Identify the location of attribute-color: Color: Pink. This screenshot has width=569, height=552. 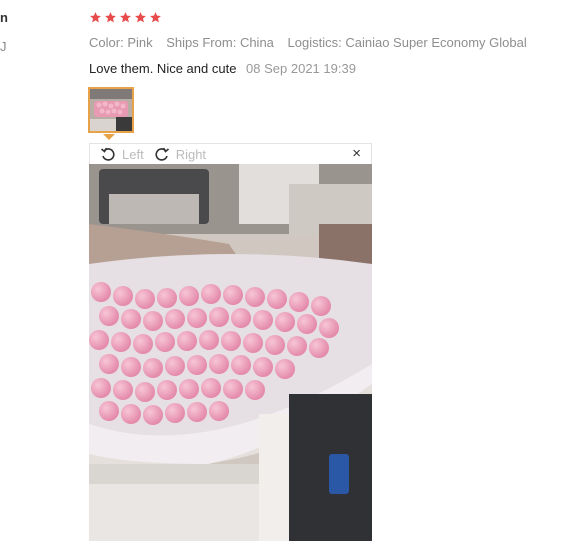
(122, 42).